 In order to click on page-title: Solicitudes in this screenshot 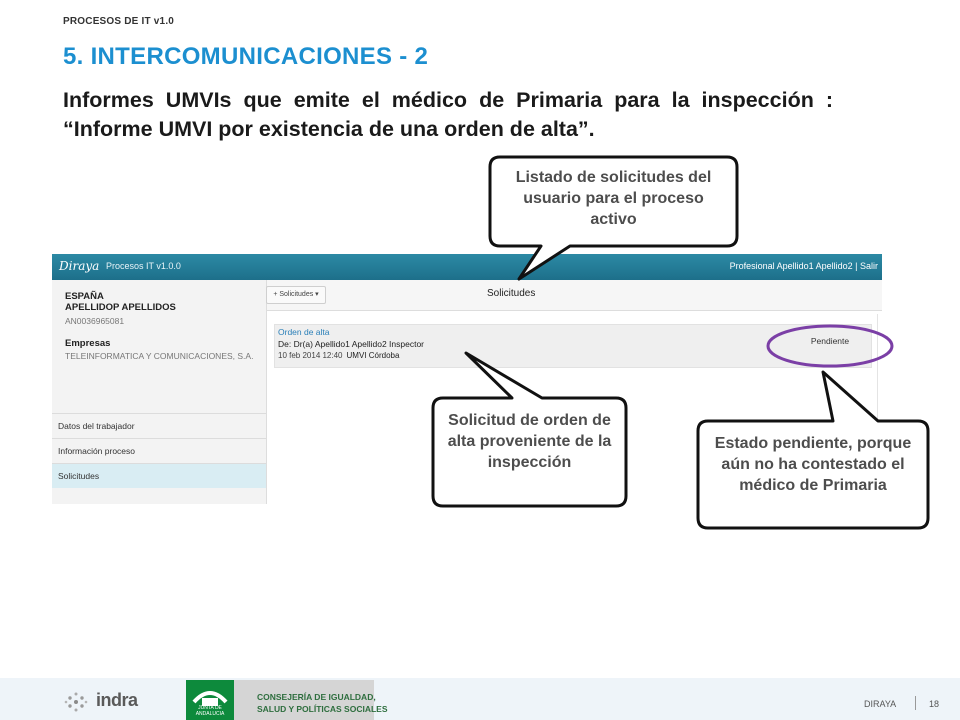, I will do `click(511, 293)`.